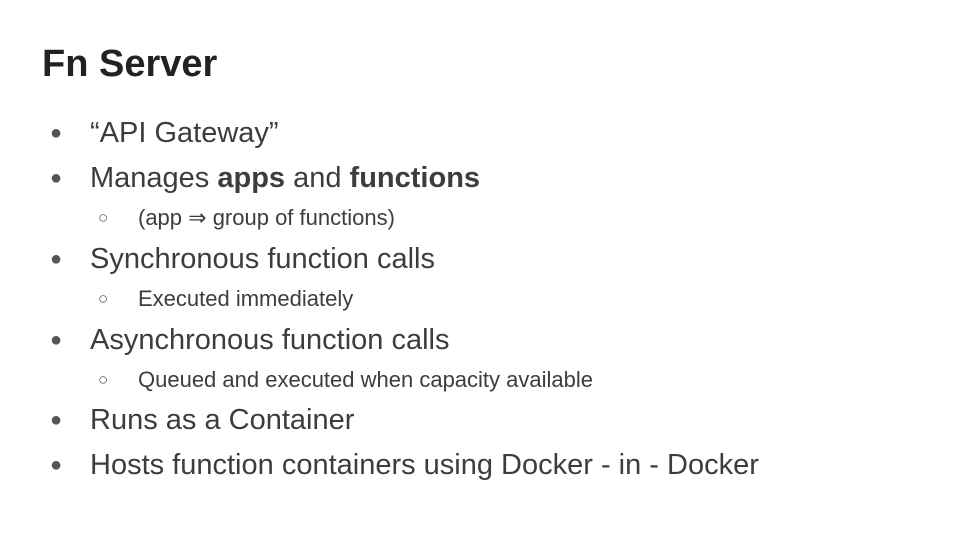  I want to click on bullet-text: Runs as a Container, so click(222, 420).